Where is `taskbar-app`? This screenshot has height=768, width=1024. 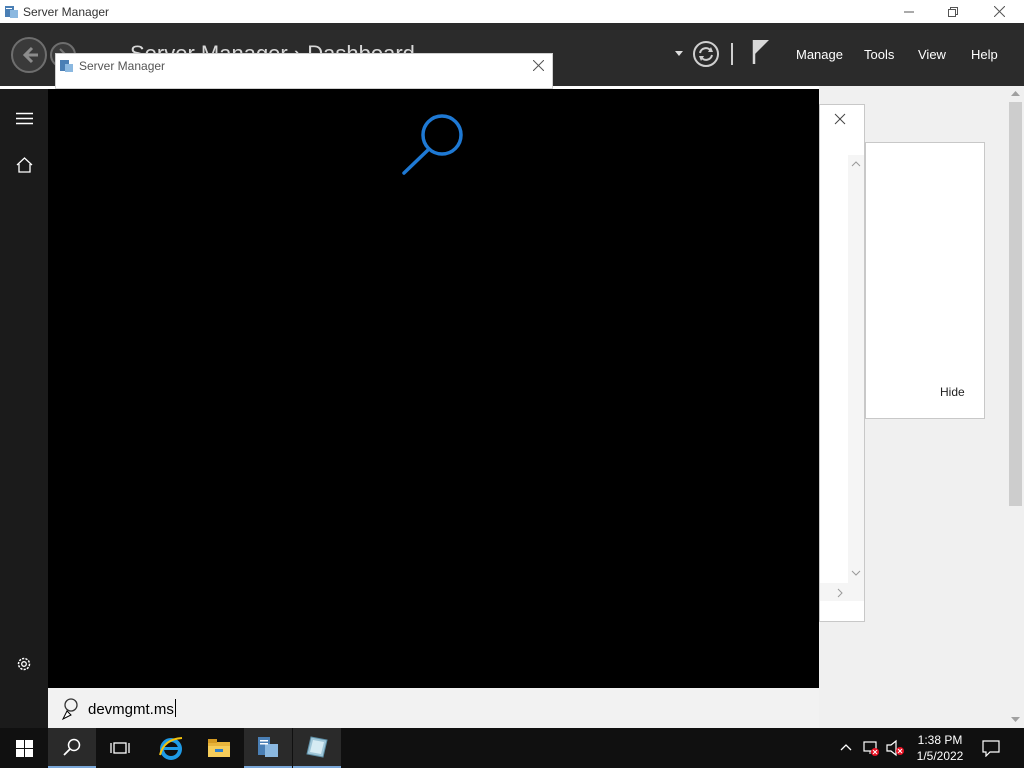 taskbar-app is located at coordinates (317, 748).